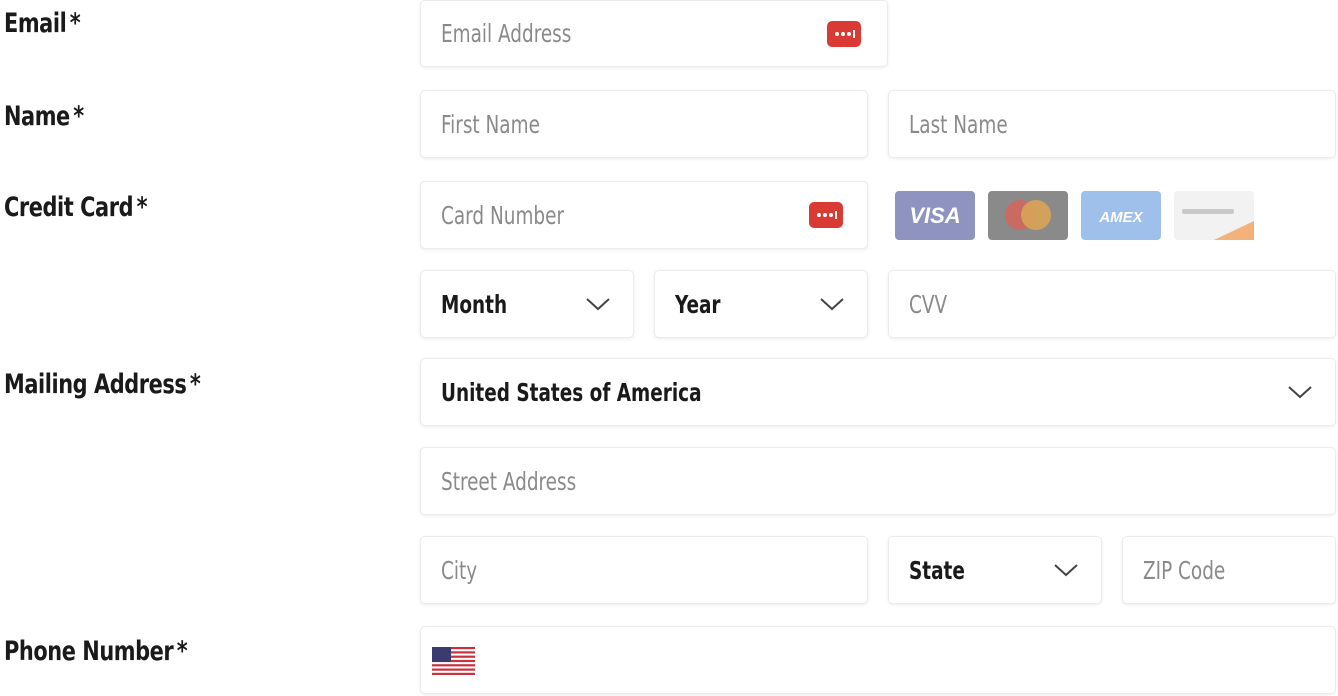 This screenshot has width=1338, height=696. What do you see at coordinates (995, 570) in the screenshot?
I see `state-select: State` at bounding box center [995, 570].